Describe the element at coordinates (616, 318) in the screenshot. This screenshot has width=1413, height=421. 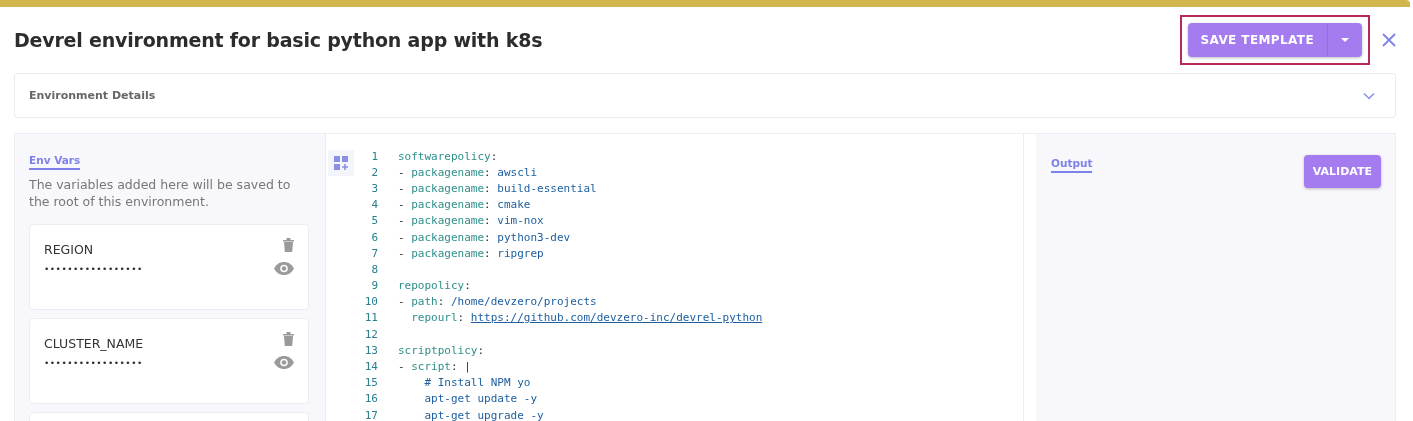
I see `code-link: https://github.com/devzero-inc/devrel-python` at that location.